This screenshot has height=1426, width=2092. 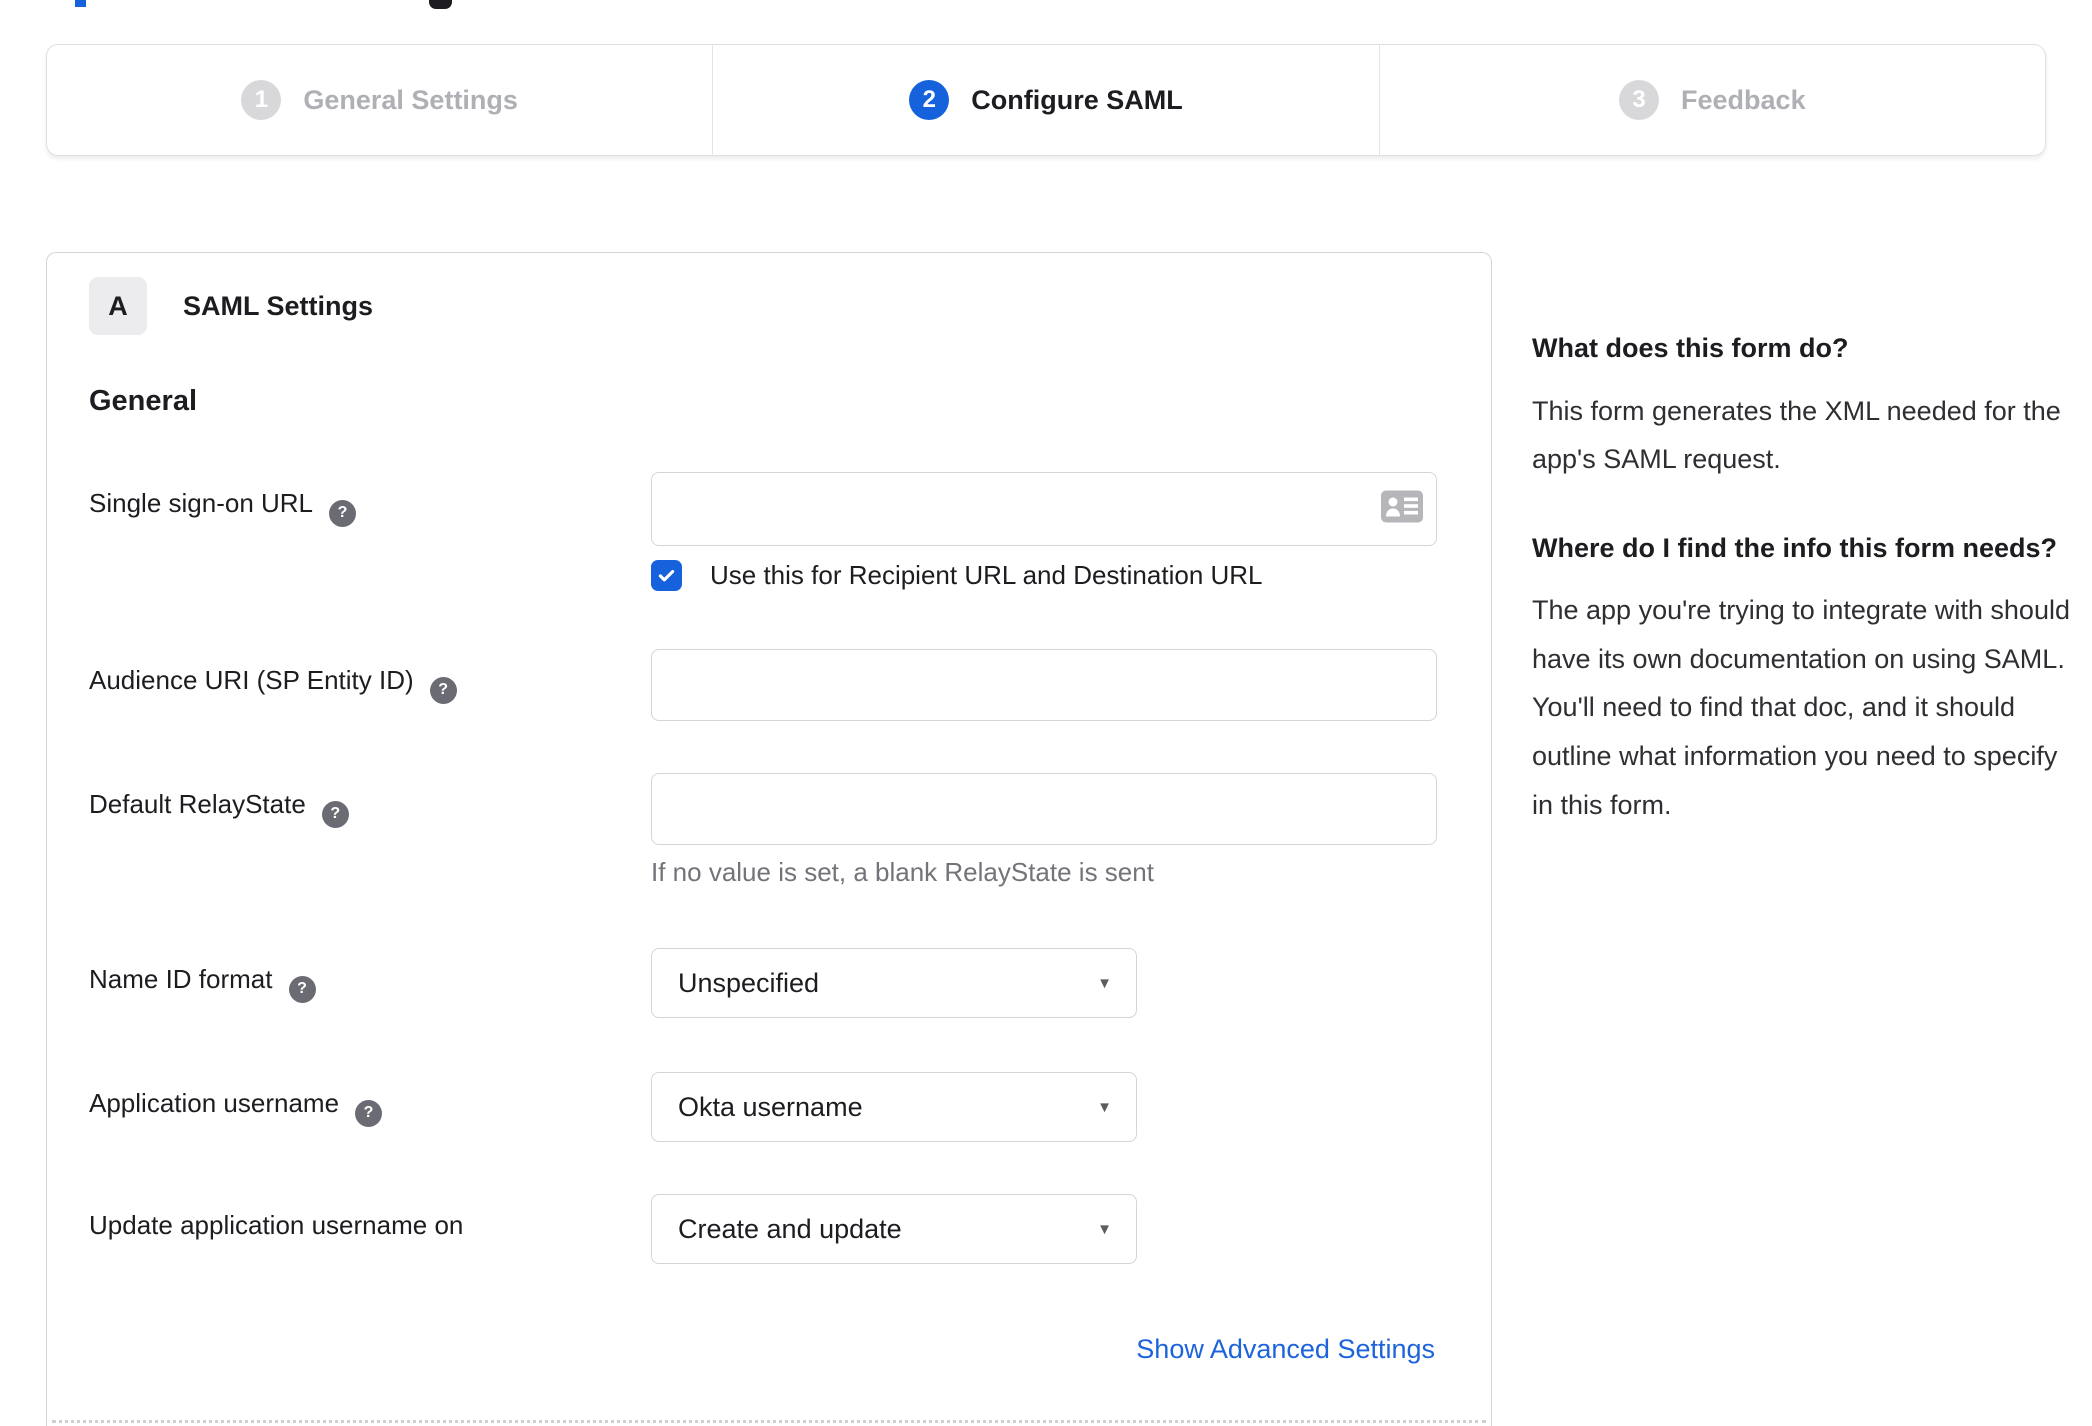 I want to click on general-group-title: General, so click(x=143, y=401).